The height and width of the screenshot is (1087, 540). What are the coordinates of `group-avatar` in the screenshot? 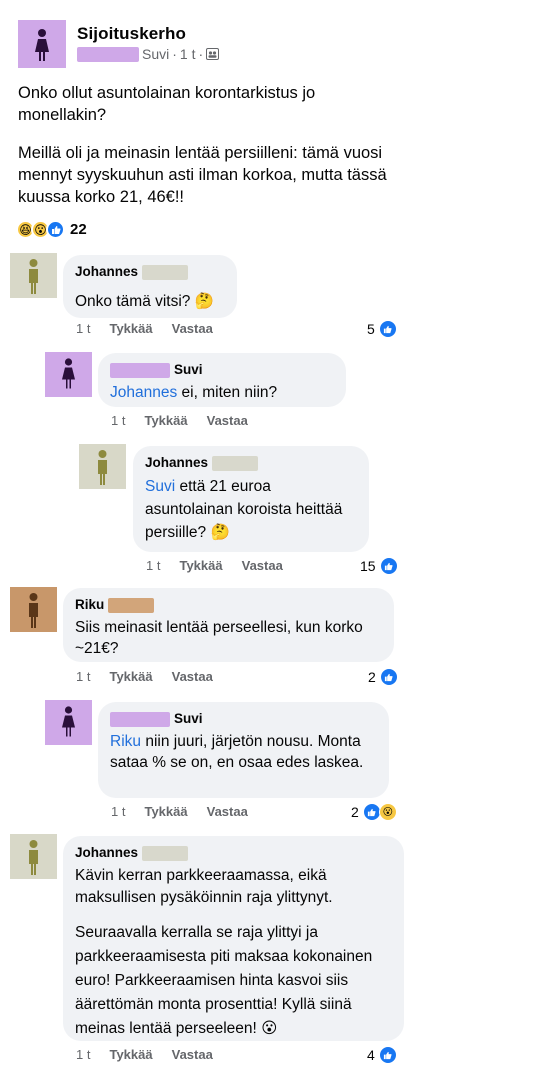 It's located at (42, 44).